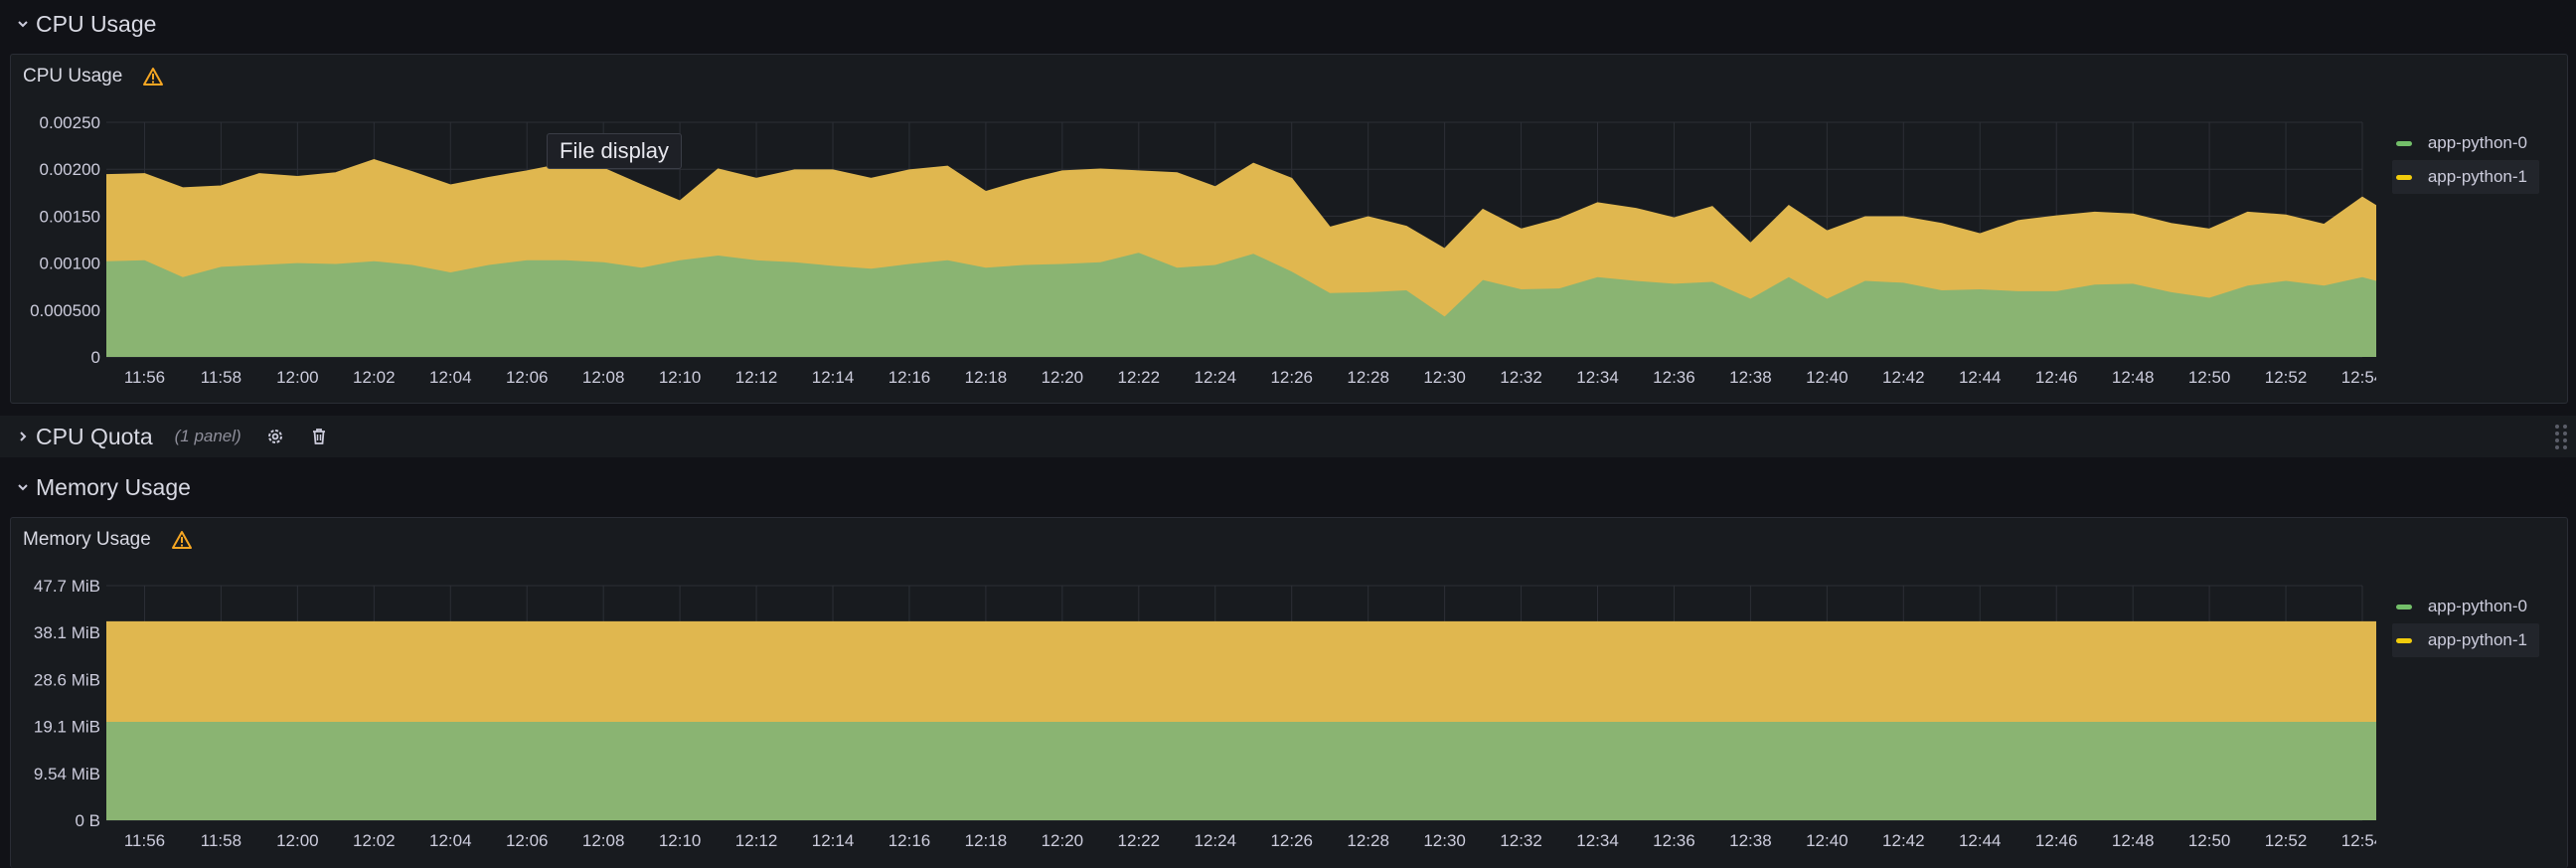 The width and height of the screenshot is (2576, 868). What do you see at coordinates (909, 841) in the screenshot?
I see `x-tick-label: 12:16` at bounding box center [909, 841].